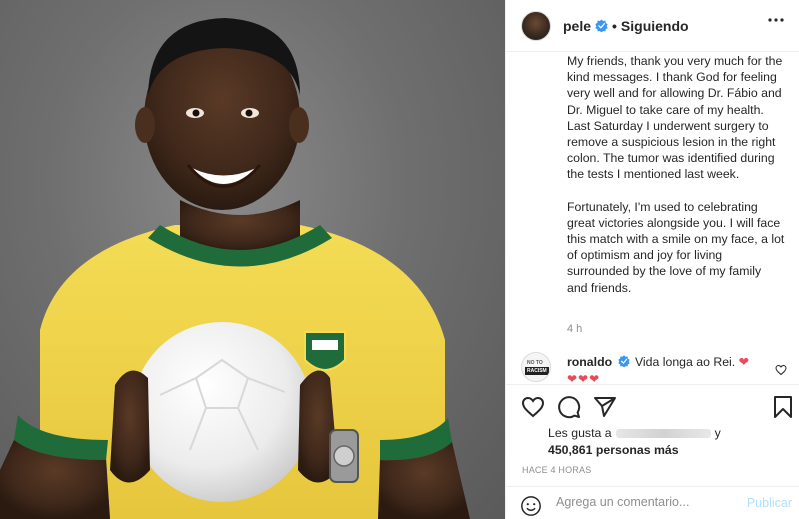  What do you see at coordinates (646, 502) in the screenshot?
I see `comment-input` at bounding box center [646, 502].